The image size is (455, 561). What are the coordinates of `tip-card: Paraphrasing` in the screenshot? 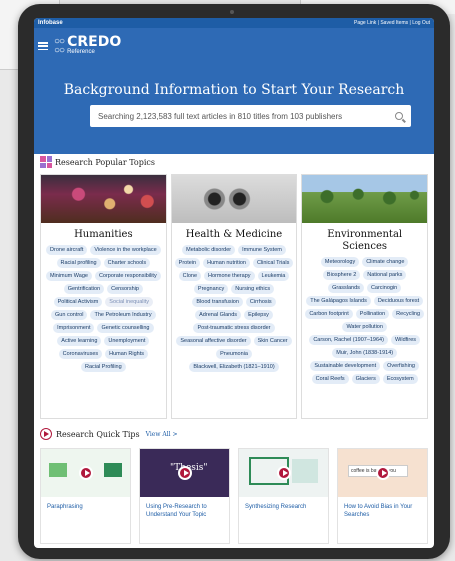 It's located at (85, 496).